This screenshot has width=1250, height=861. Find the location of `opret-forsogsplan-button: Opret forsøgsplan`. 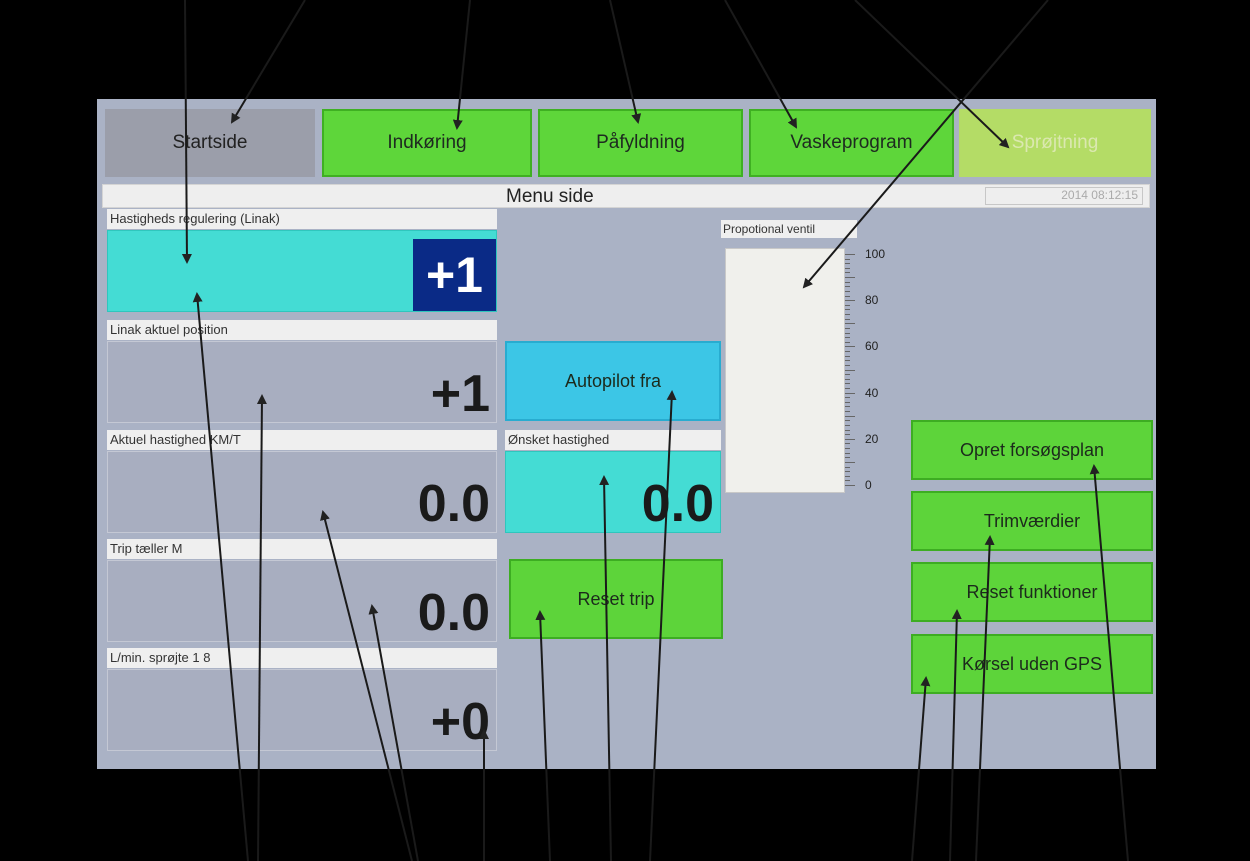

opret-forsogsplan-button: Opret forsøgsplan is located at coordinates (1032, 450).